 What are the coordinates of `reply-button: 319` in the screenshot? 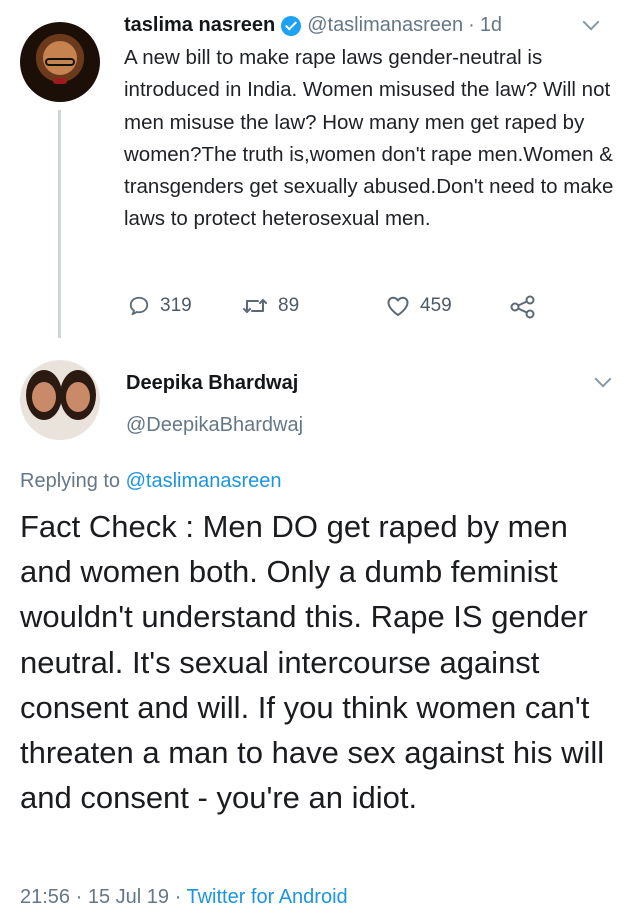 It's located at (160, 306).